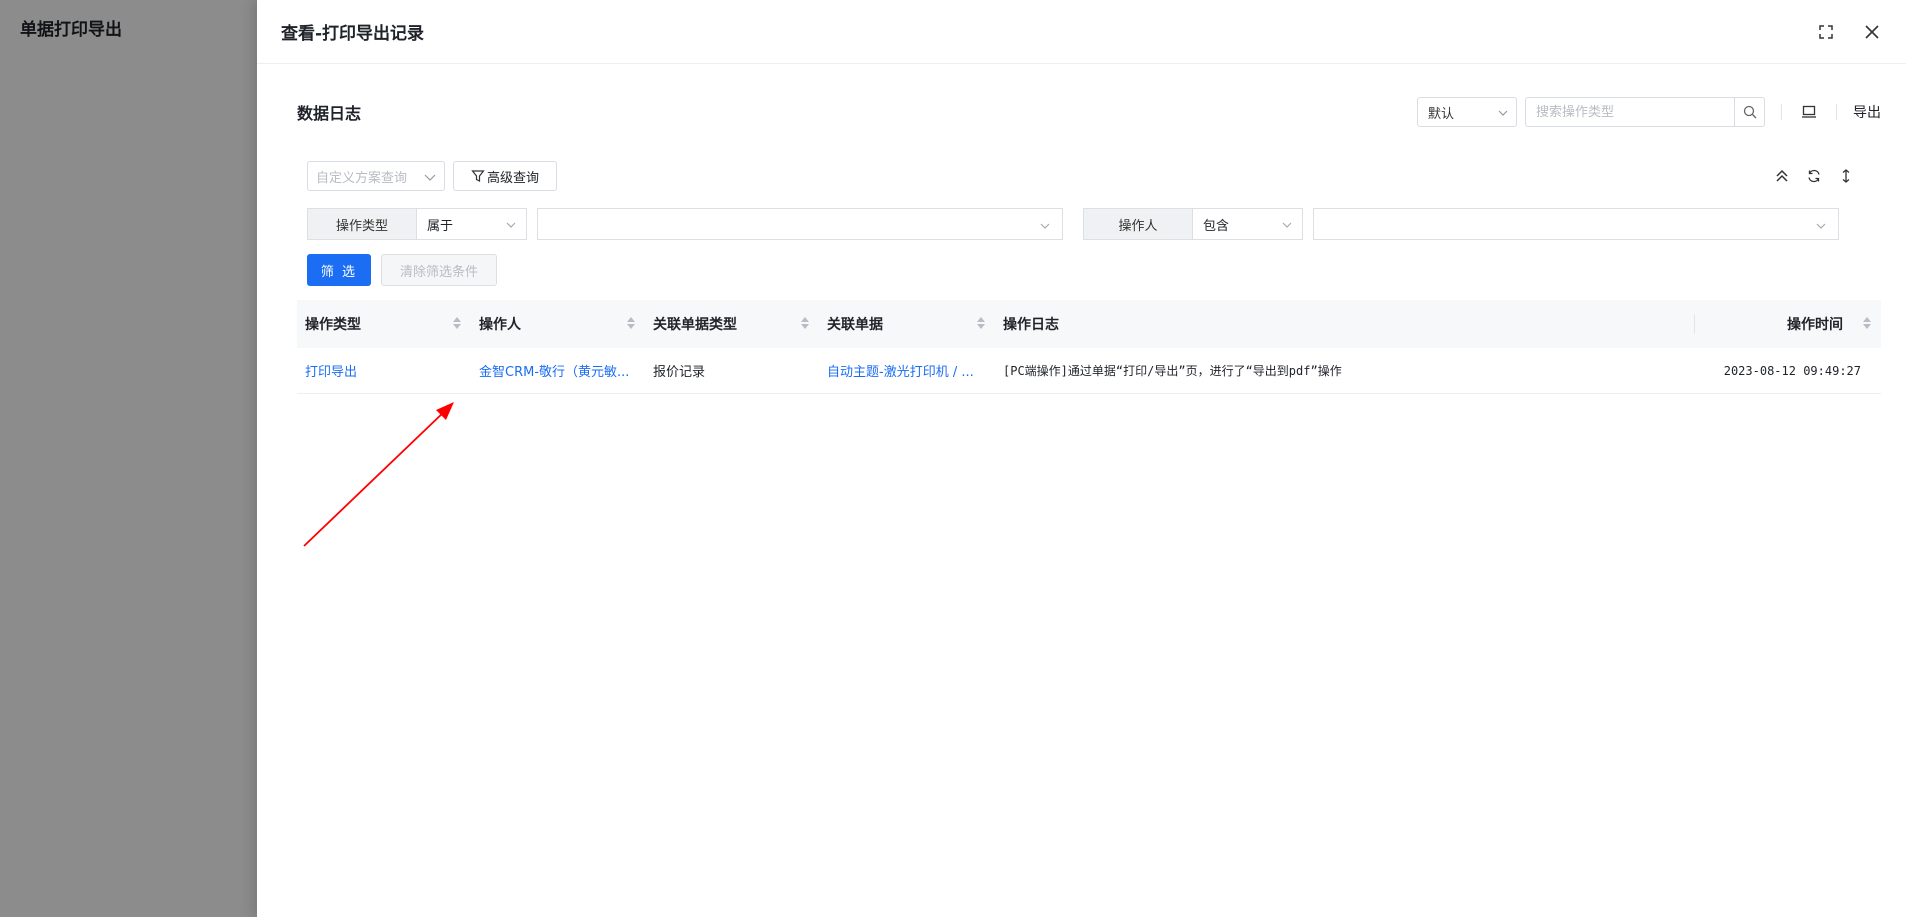 Image resolution: width=1906 pixels, height=917 pixels. I want to click on condition-field-operator: 操作人, so click(1138, 224).